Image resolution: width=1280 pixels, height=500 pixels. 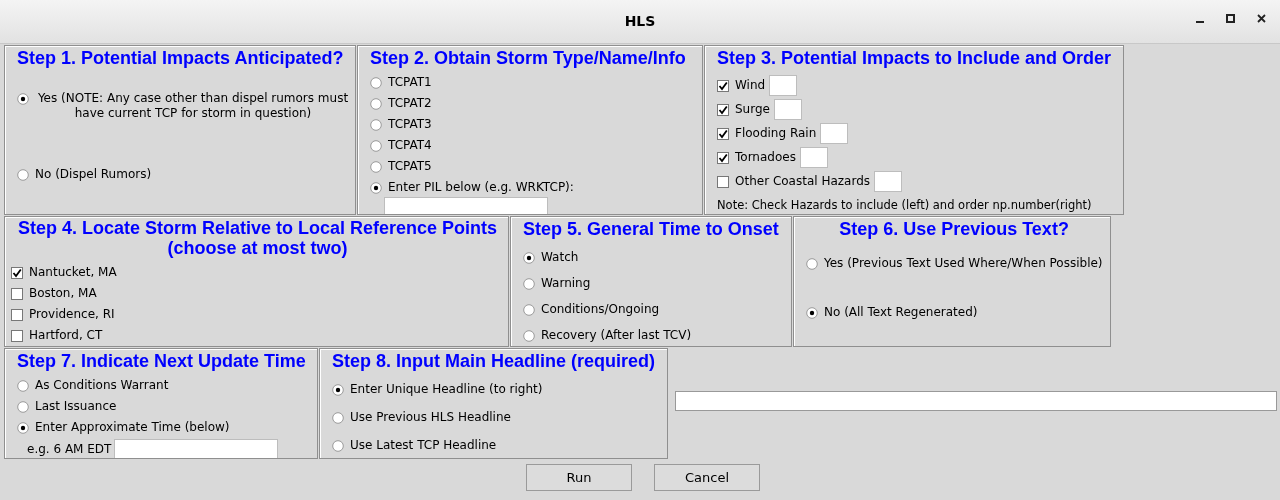 What do you see at coordinates (640, 21) in the screenshot?
I see `window-title: HLS` at bounding box center [640, 21].